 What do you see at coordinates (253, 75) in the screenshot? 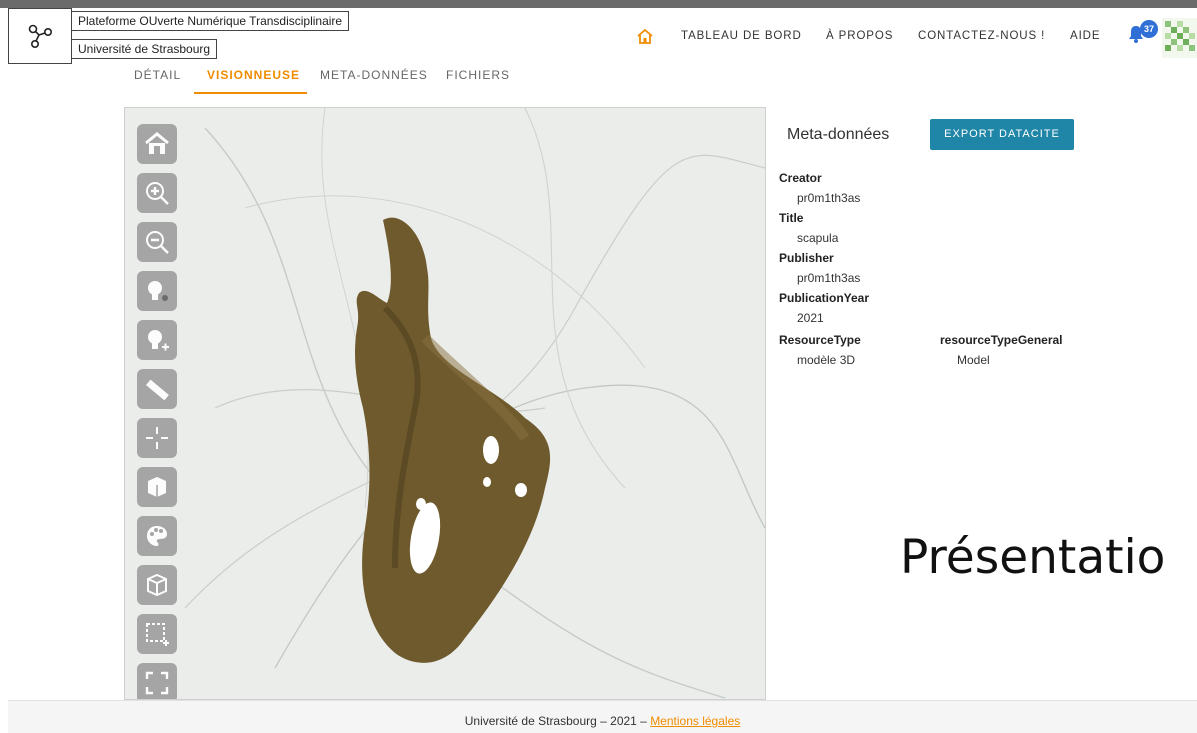
I see `tab-viewer: VISIONNEUSE` at bounding box center [253, 75].